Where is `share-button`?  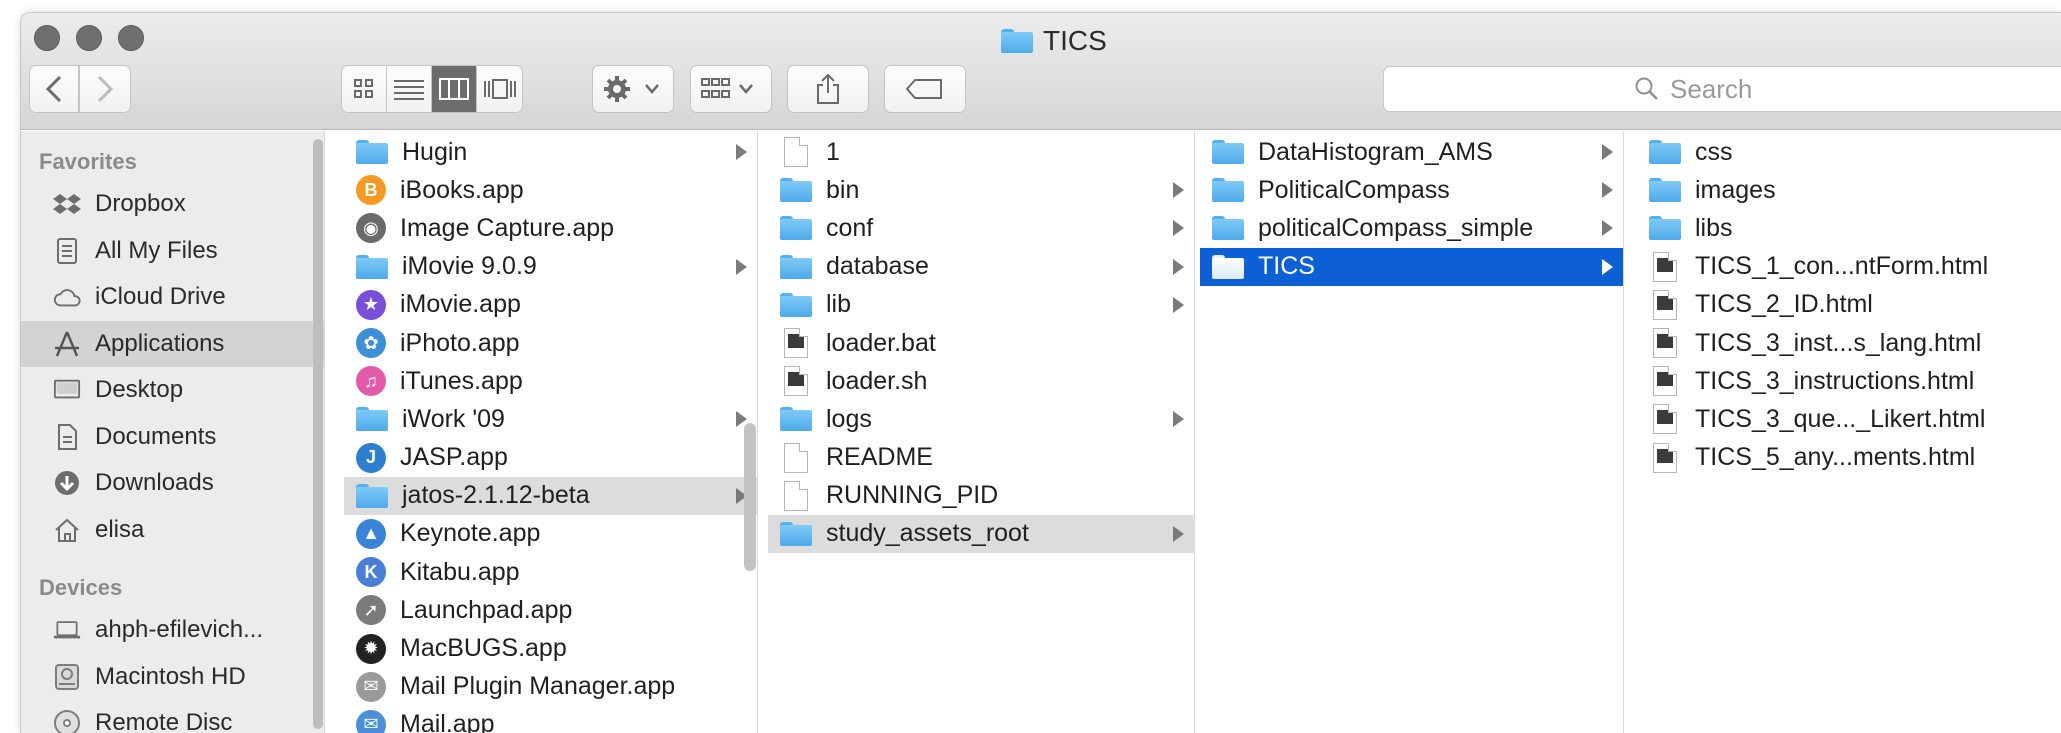 share-button is located at coordinates (828, 89).